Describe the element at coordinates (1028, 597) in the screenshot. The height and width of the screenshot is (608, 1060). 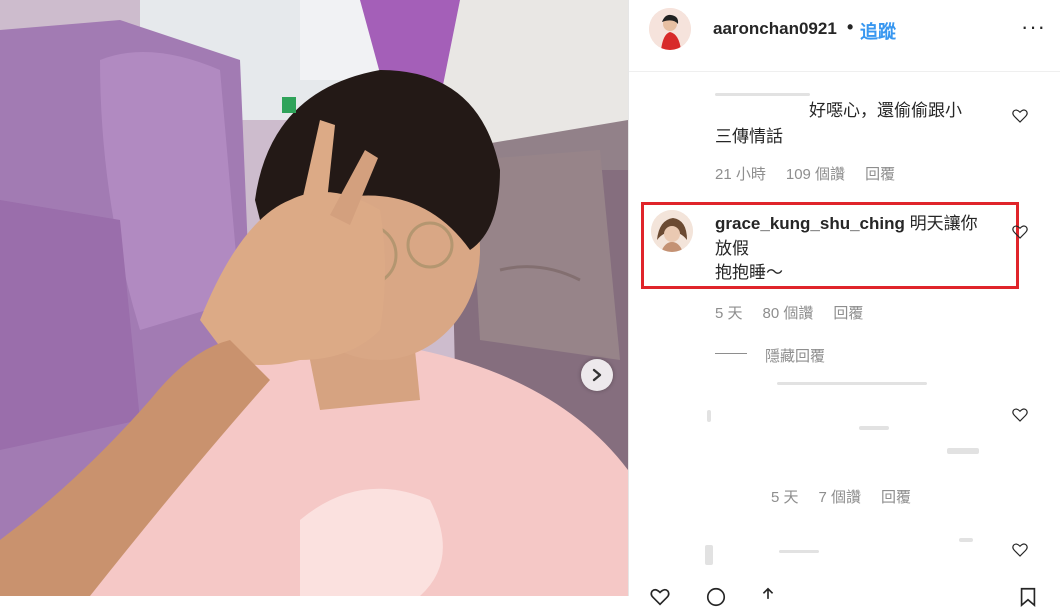
I see `bookmark-icon` at that location.